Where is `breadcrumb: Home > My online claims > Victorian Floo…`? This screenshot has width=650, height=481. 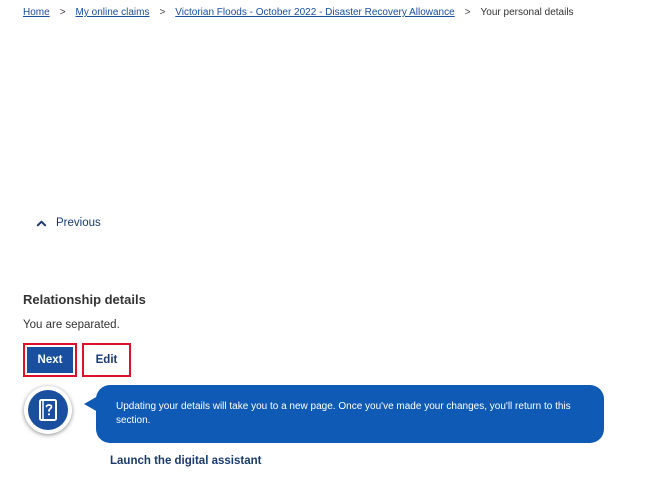
breadcrumb: Home > My online claims > Victorian Floo… is located at coordinates (298, 12).